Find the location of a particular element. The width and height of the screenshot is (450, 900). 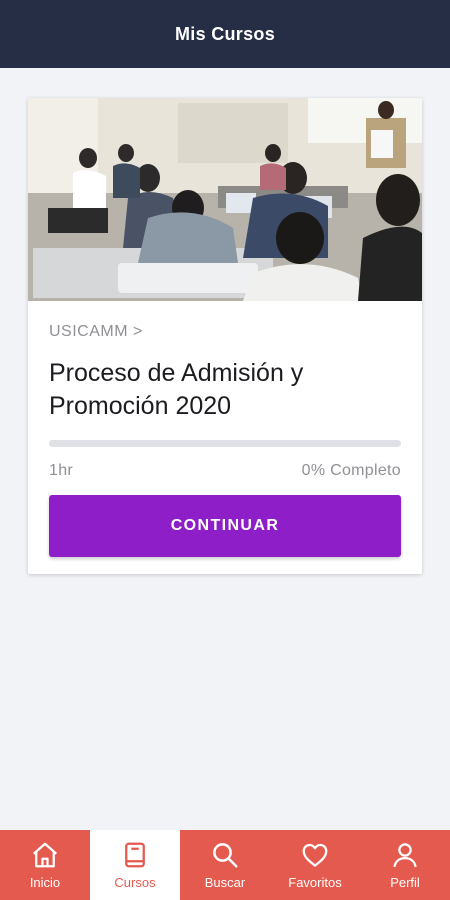

nav-label-favoritos: Favoritos is located at coordinates (315, 882).